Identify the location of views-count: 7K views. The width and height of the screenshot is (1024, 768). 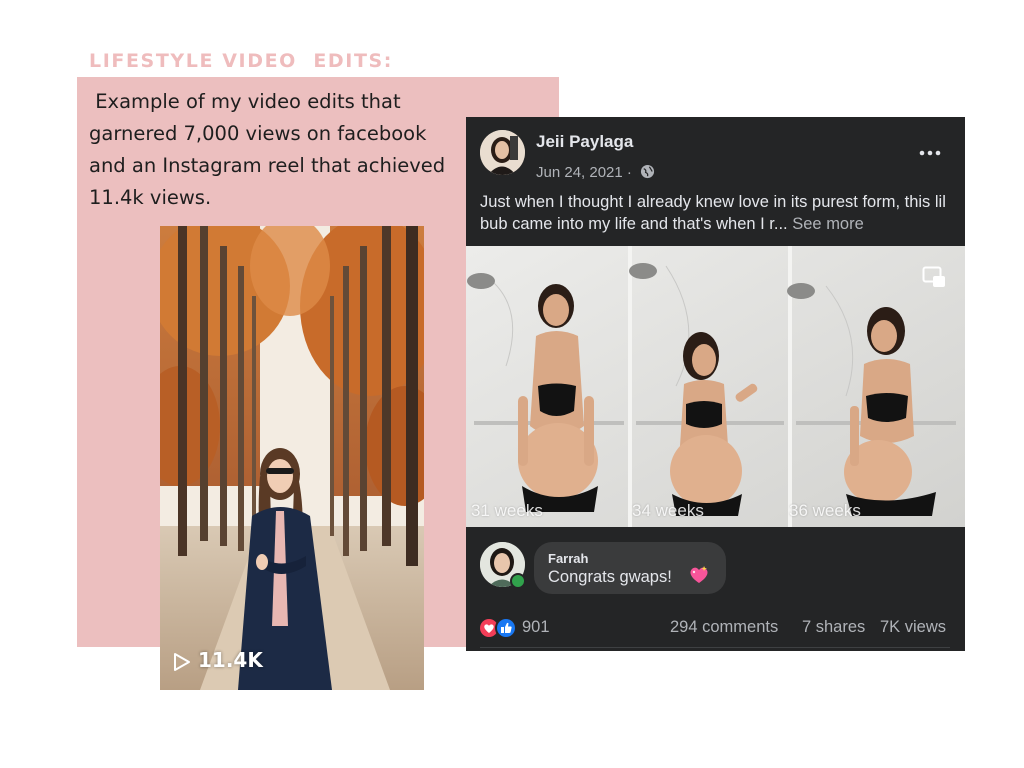
(913, 627).